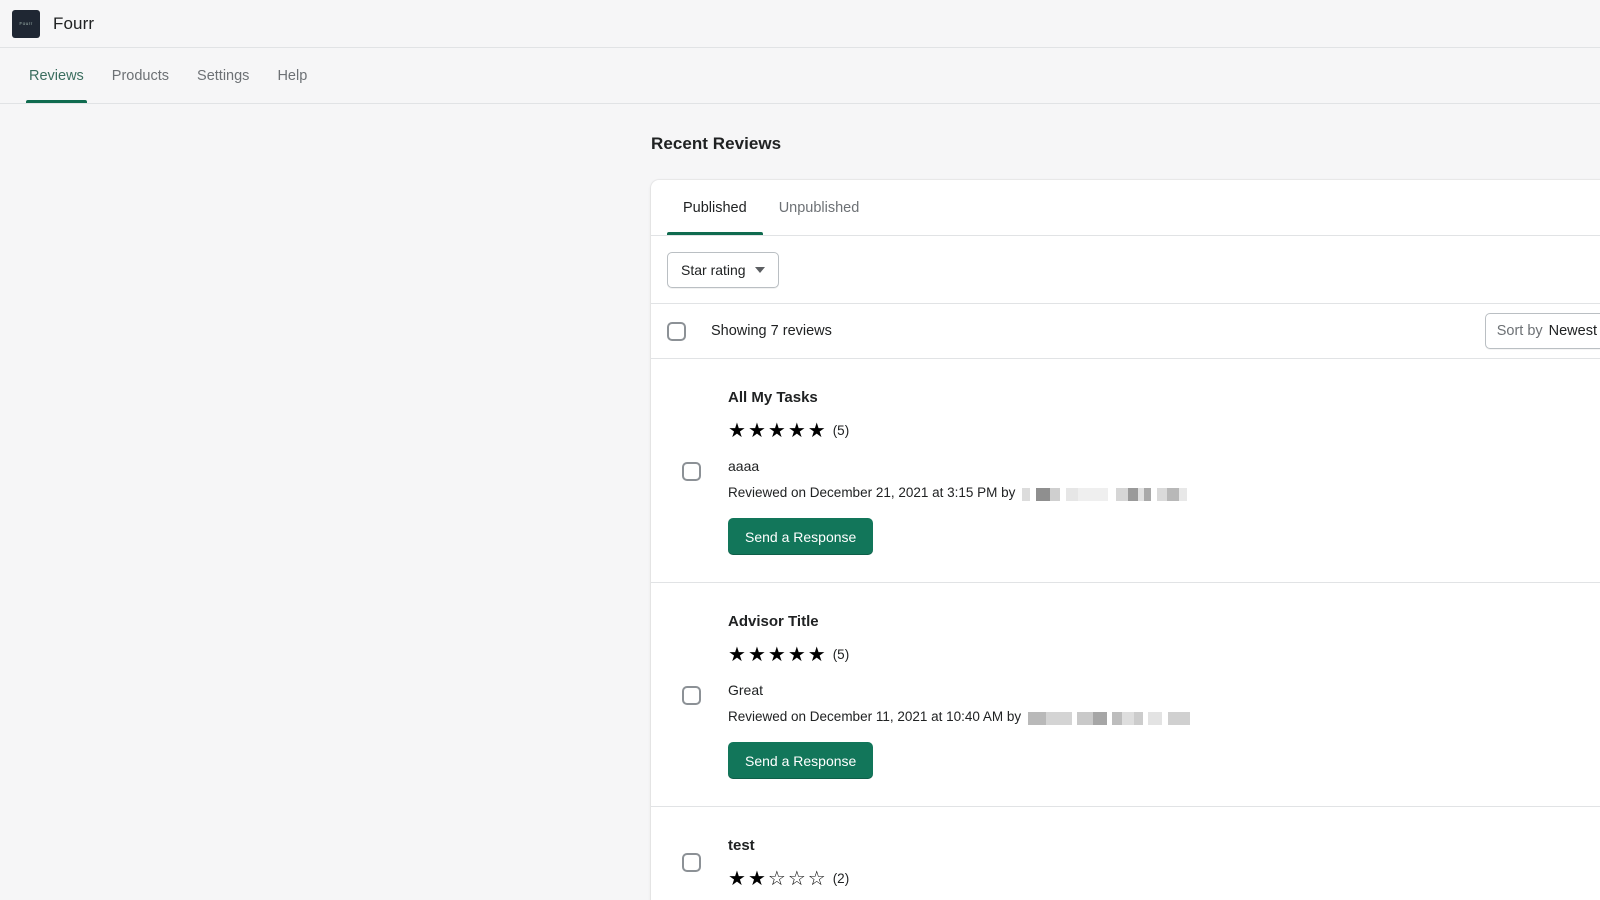 This screenshot has width=1600, height=900. Describe the element at coordinates (771, 331) in the screenshot. I see `showing-count-label: Showing 7 reviews` at that location.